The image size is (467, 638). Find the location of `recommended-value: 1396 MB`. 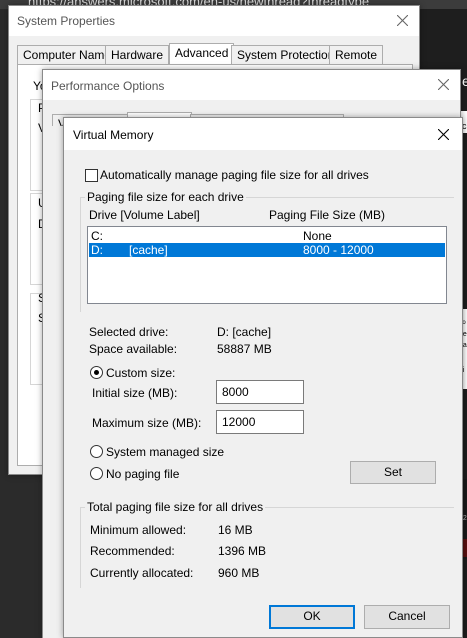

recommended-value: 1396 MB is located at coordinates (242, 551).